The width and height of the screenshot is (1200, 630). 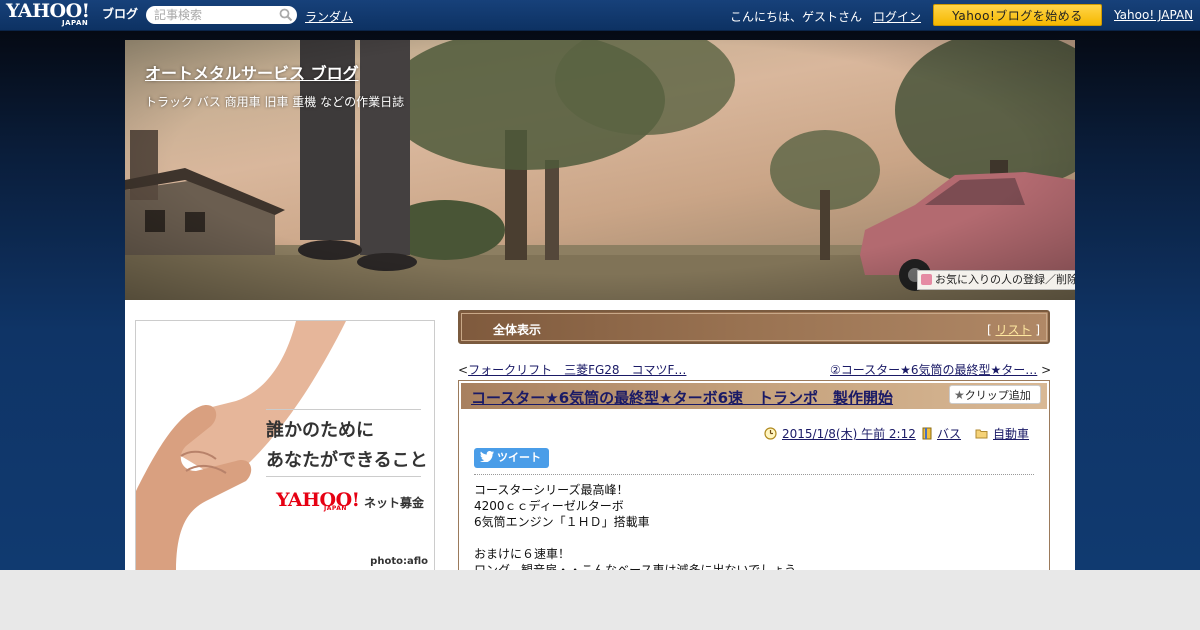 I want to click on yahoo-japan-link: Yahoo! JAPAN, so click(x=1153, y=15).